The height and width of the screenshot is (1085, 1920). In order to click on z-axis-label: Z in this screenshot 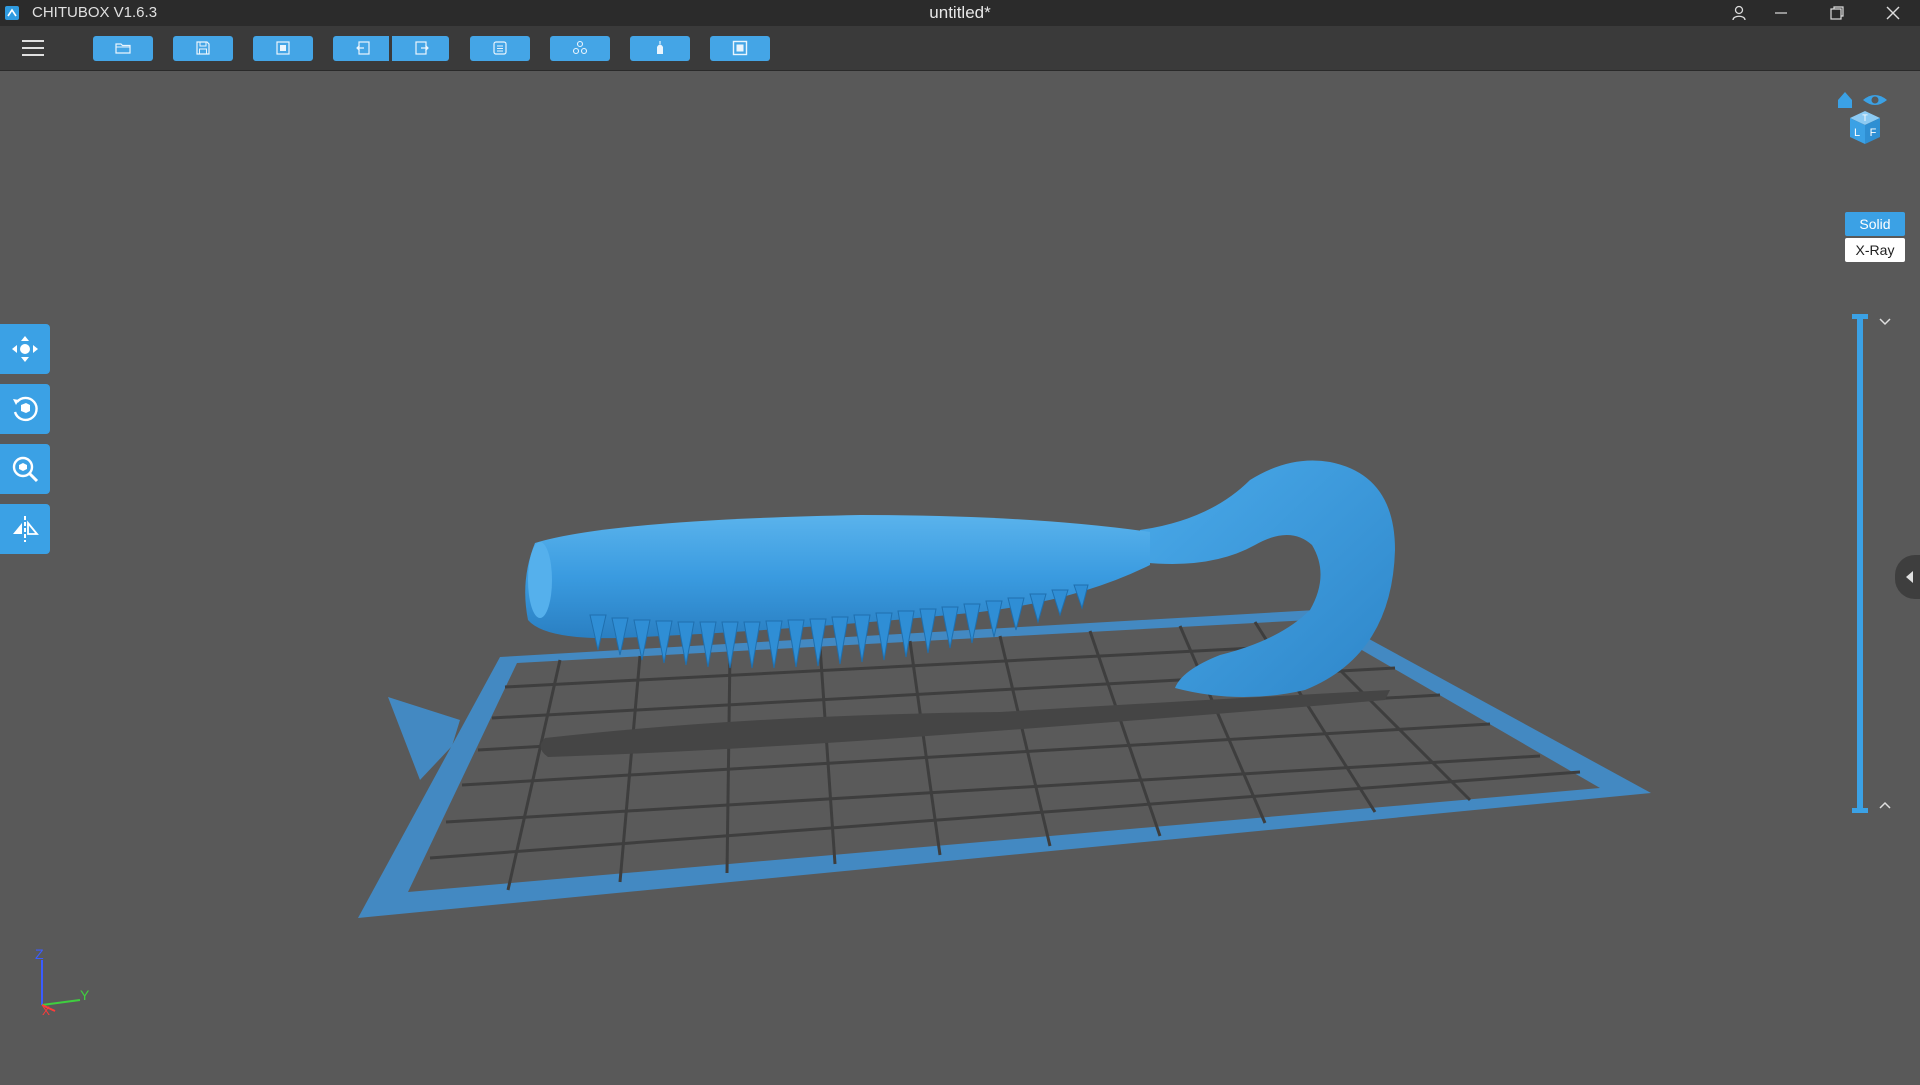, I will do `click(39, 954)`.